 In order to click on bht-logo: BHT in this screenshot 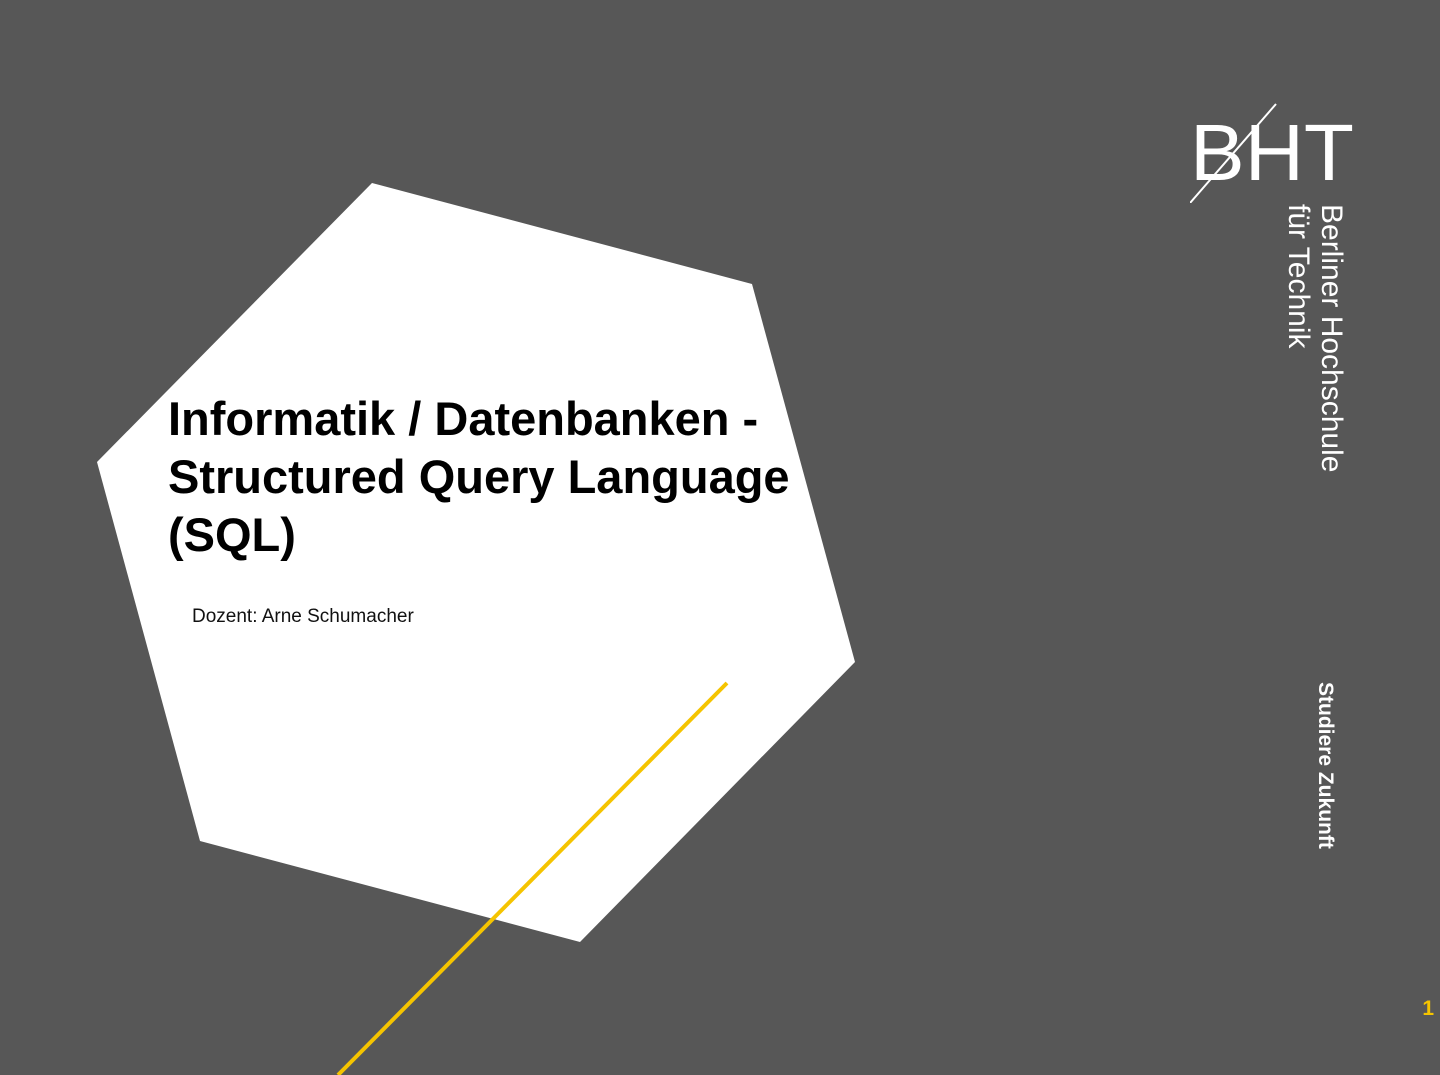, I will do `click(1272, 153)`.